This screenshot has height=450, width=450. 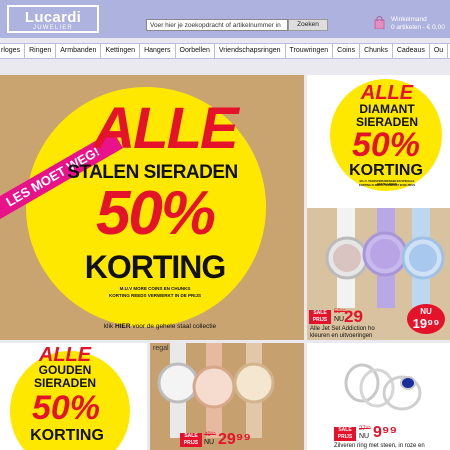 What do you see at coordinates (376, 51) in the screenshot?
I see `nav-item-chunks: Chunks` at bounding box center [376, 51].